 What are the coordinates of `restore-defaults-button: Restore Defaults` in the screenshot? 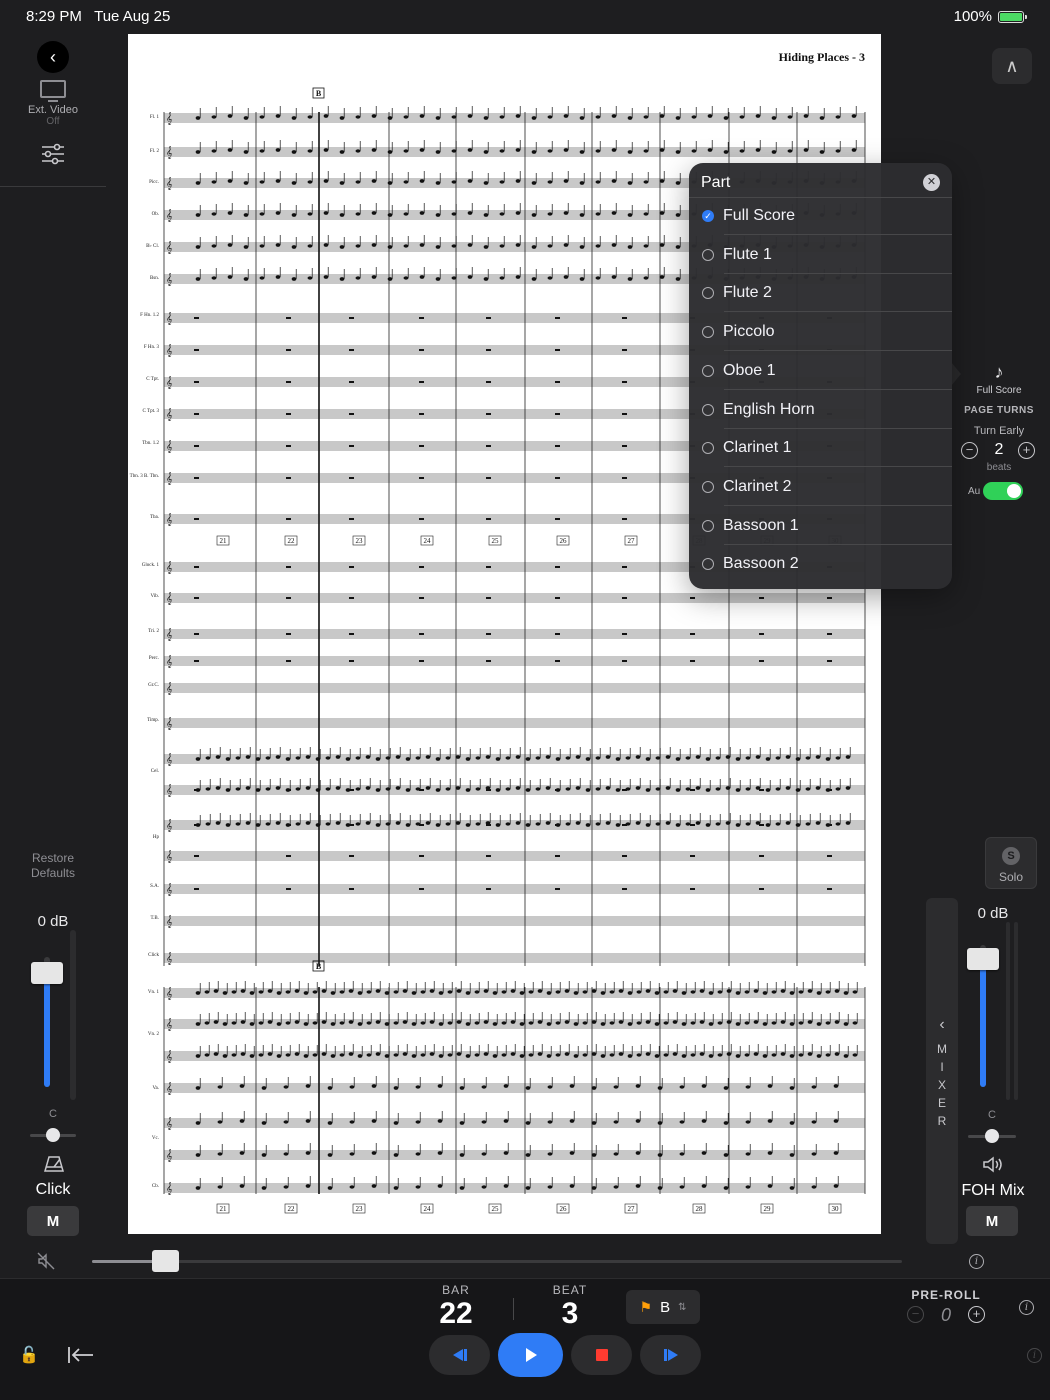 It's located at (53, 866).